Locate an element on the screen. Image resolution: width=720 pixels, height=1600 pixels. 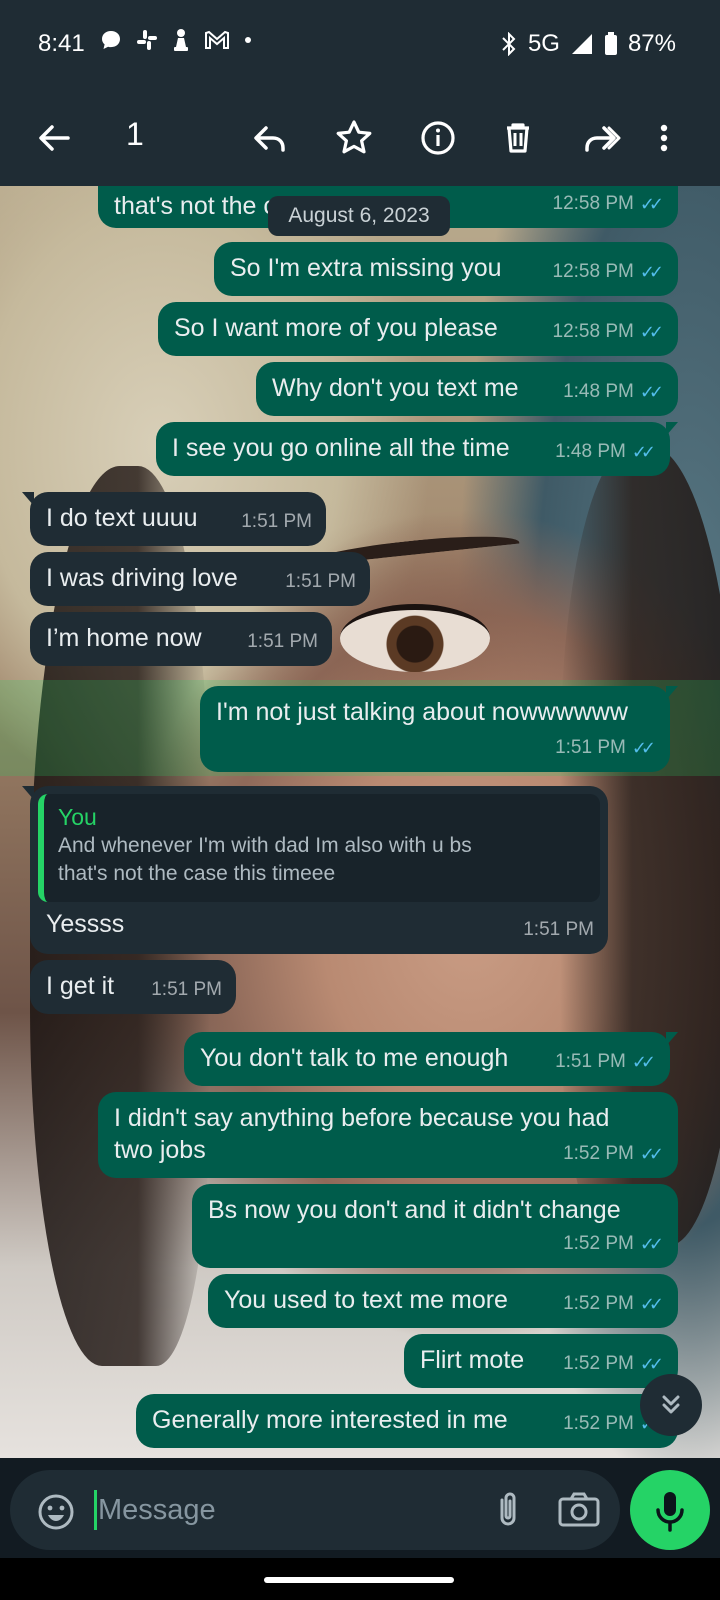
system-navigation-bar is located at coordinates (360, 1579).